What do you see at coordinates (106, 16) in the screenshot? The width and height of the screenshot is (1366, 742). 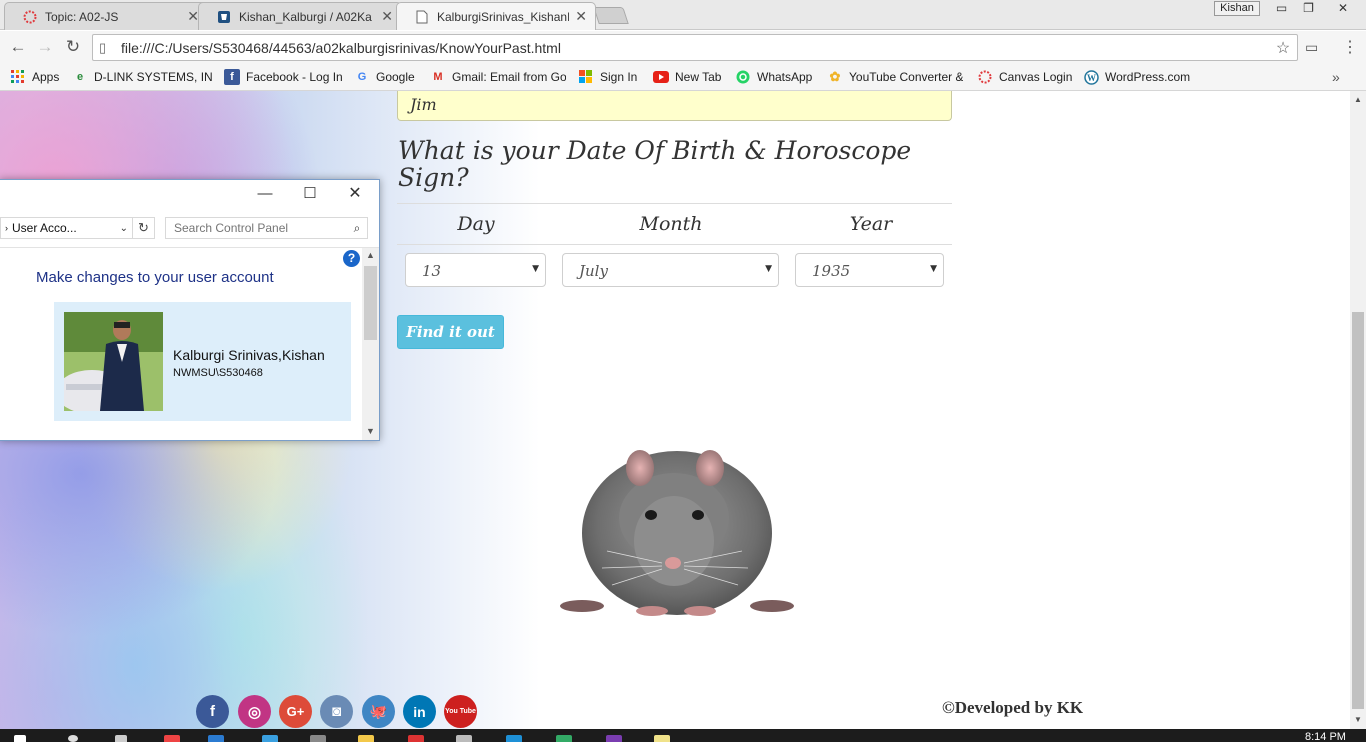 I see `tab-topic-a02-js: Topic: A02-JS ✕` at bounding box center [106, 16].